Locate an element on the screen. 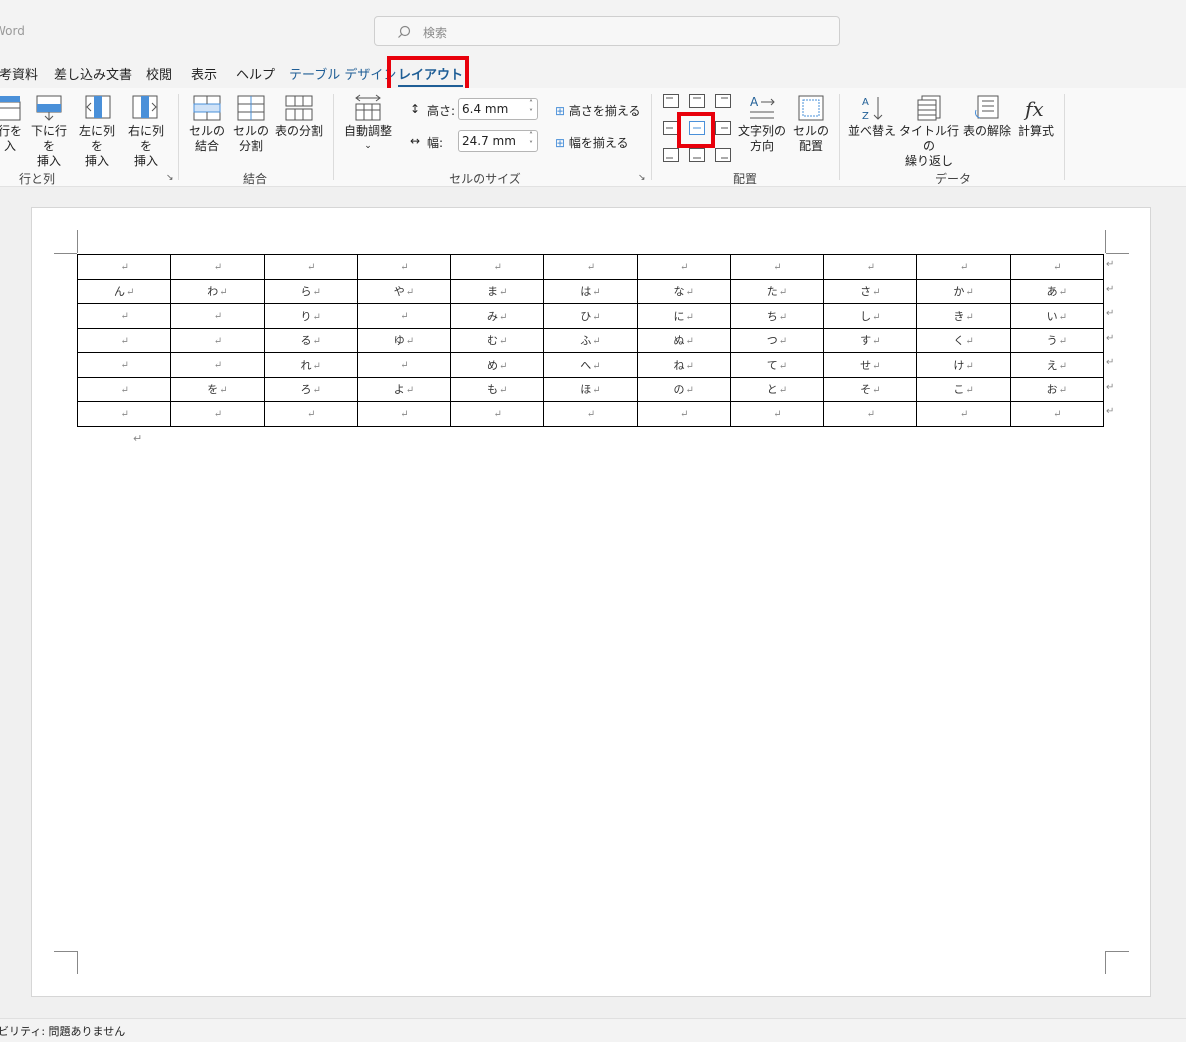  table-cell: と↵ is located at coordinates (777, 389).